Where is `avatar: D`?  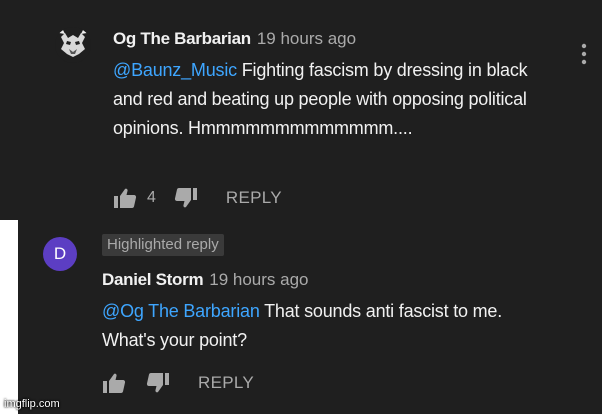 avatar: D is located at coordinates (60, 254).